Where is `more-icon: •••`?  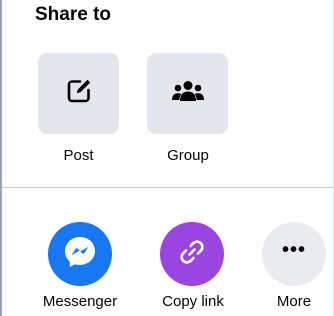
more-icon: ••• is located at coordinates (293, 250).